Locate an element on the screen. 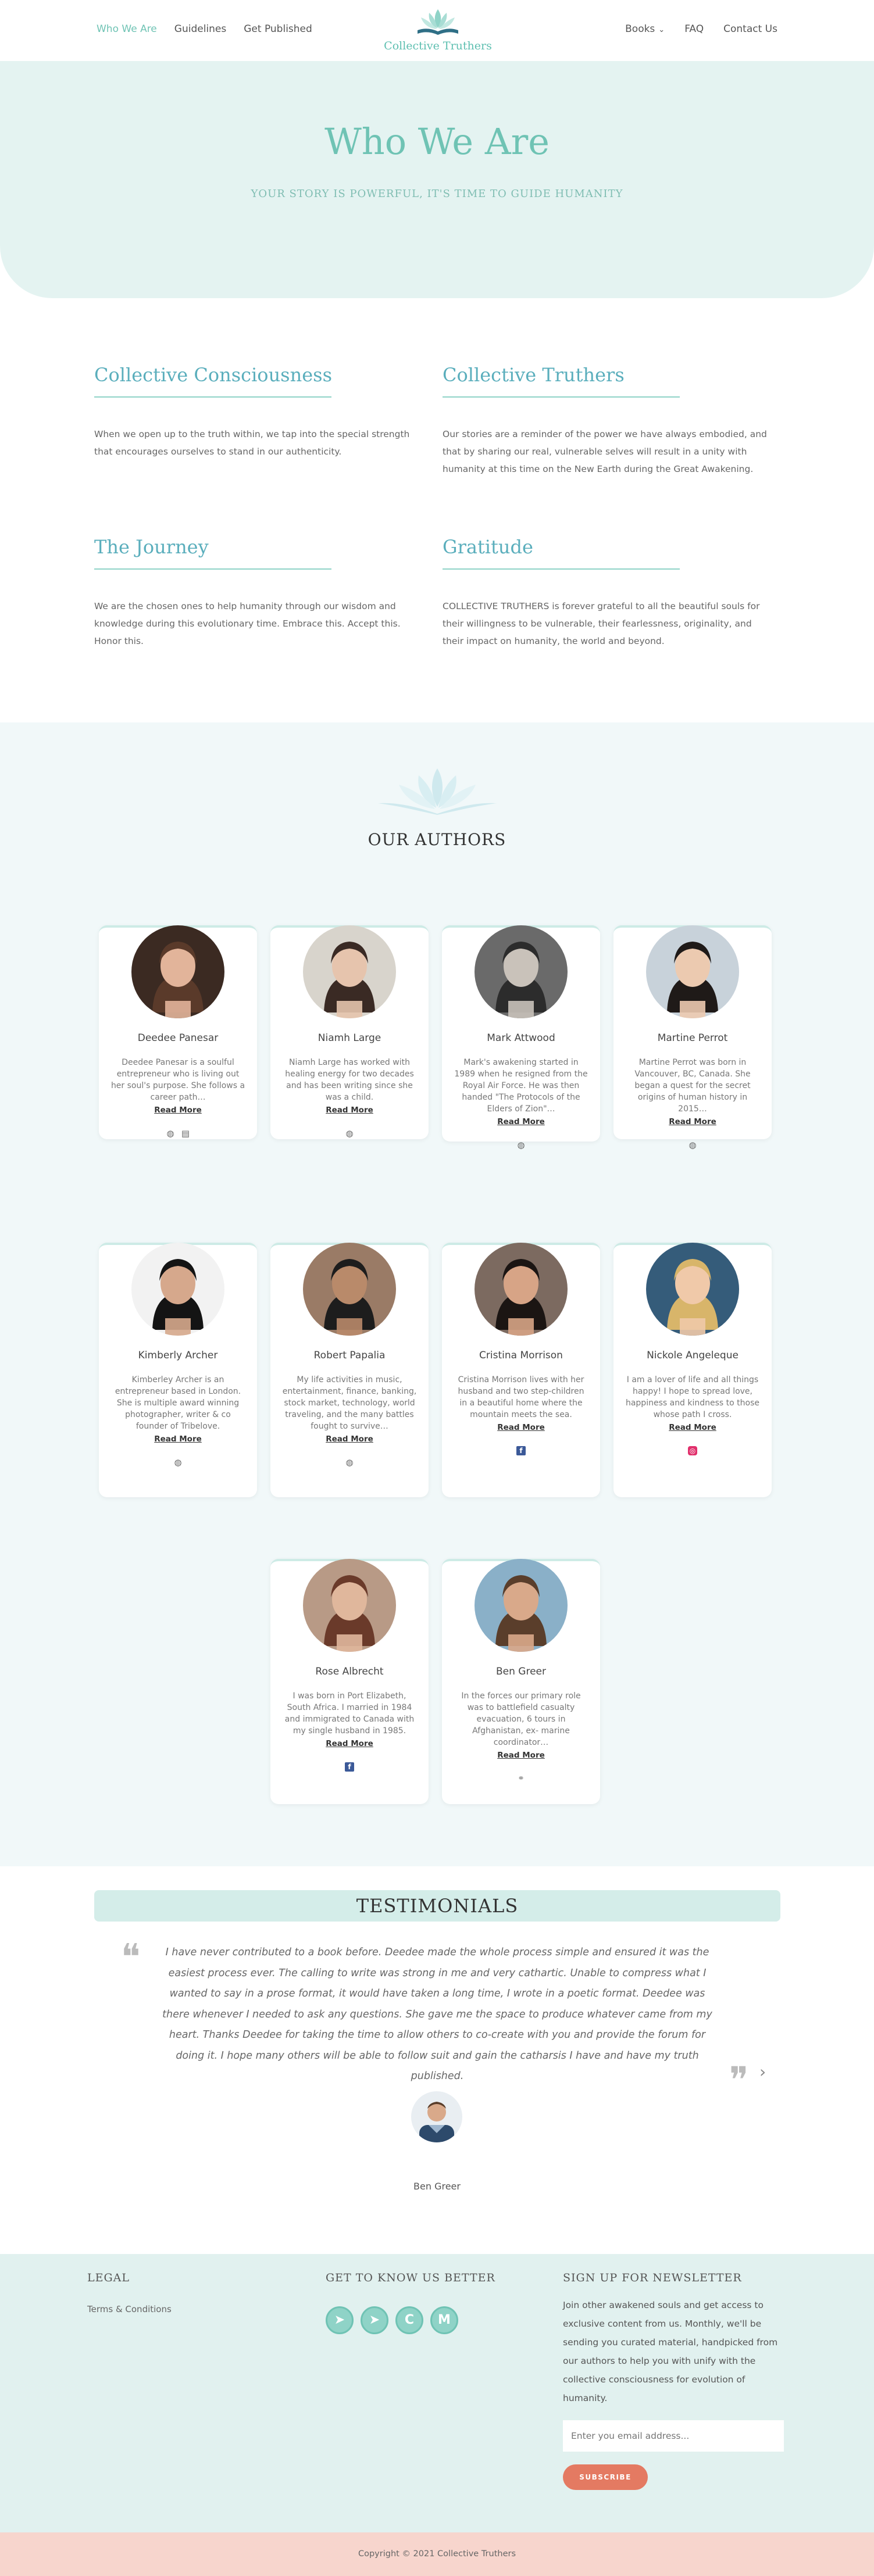 This screenshot has height=2576, width=874. author-social-icons: ◎ is located at coordinates (692, 1451).